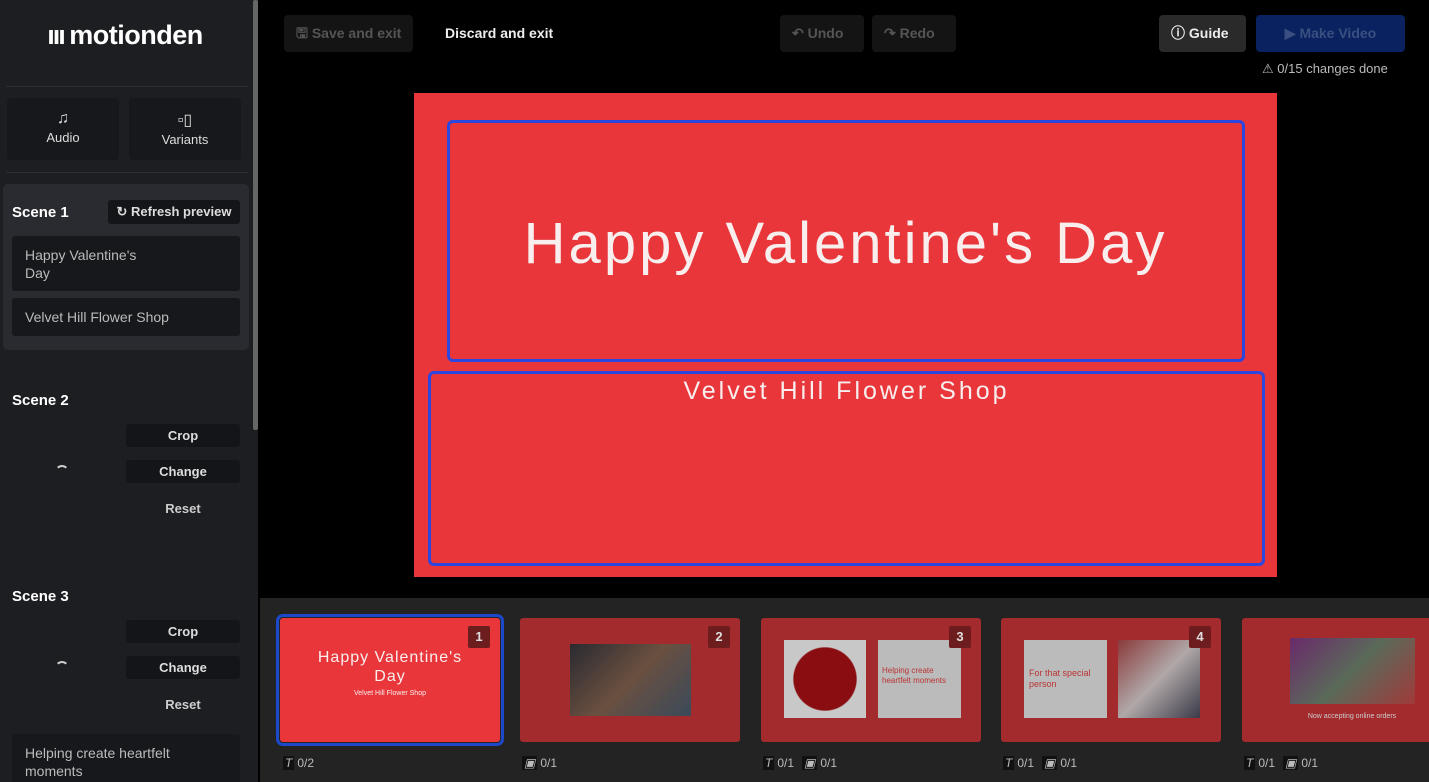 Image resolution: width=1429 pixels, height=782 pixels. I want to click on warning-icon: ⚠, so click(1270, 68).